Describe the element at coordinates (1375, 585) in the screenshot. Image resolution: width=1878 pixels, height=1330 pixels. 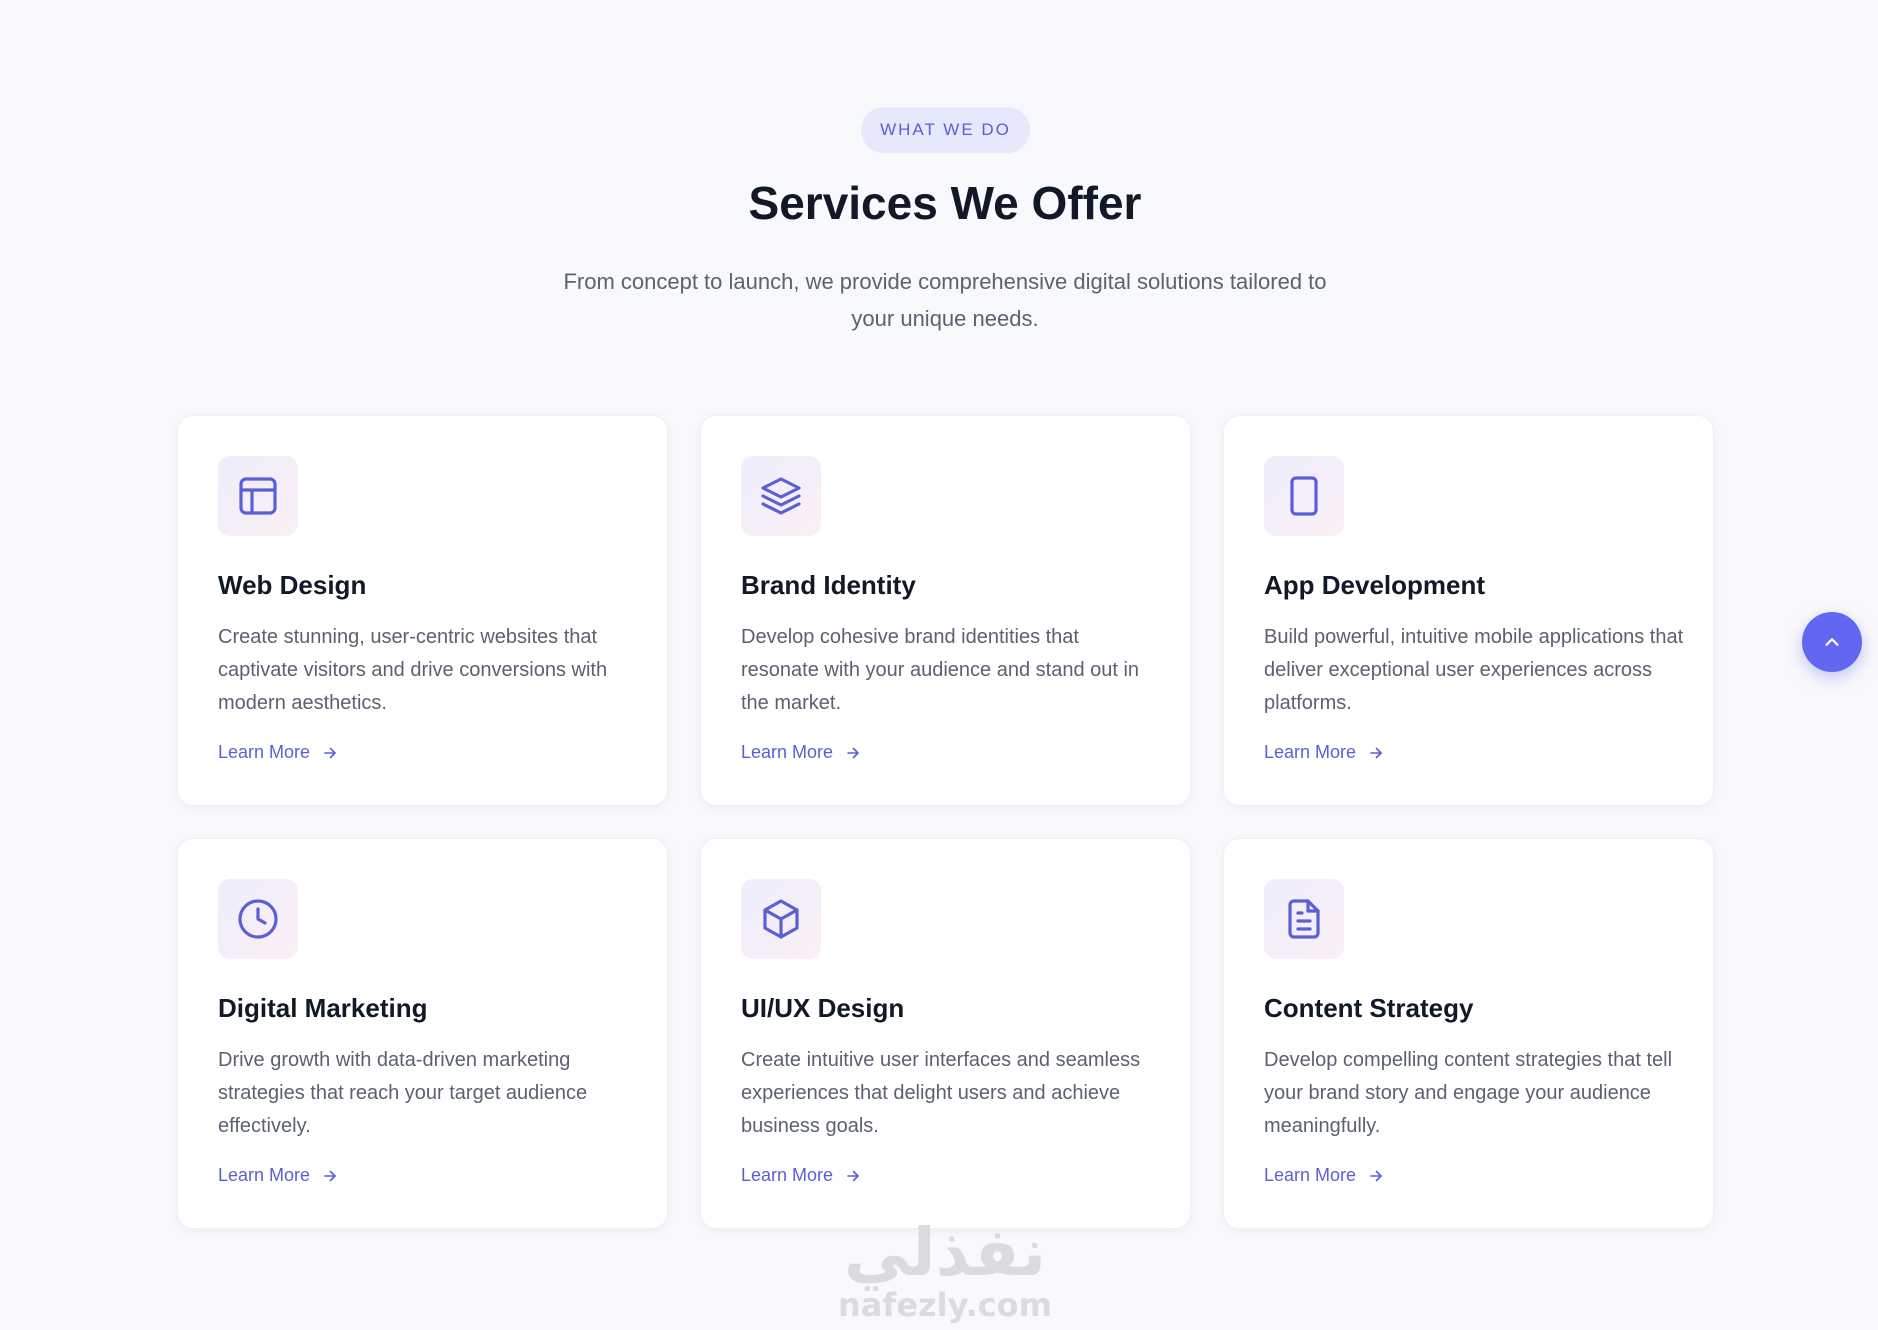
I see `service-title: App Development` at that location.